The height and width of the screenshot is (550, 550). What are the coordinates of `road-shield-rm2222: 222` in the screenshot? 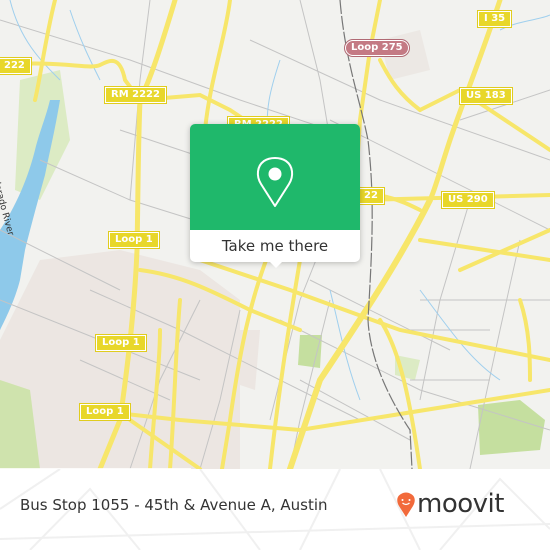 It's located at (16, 66).